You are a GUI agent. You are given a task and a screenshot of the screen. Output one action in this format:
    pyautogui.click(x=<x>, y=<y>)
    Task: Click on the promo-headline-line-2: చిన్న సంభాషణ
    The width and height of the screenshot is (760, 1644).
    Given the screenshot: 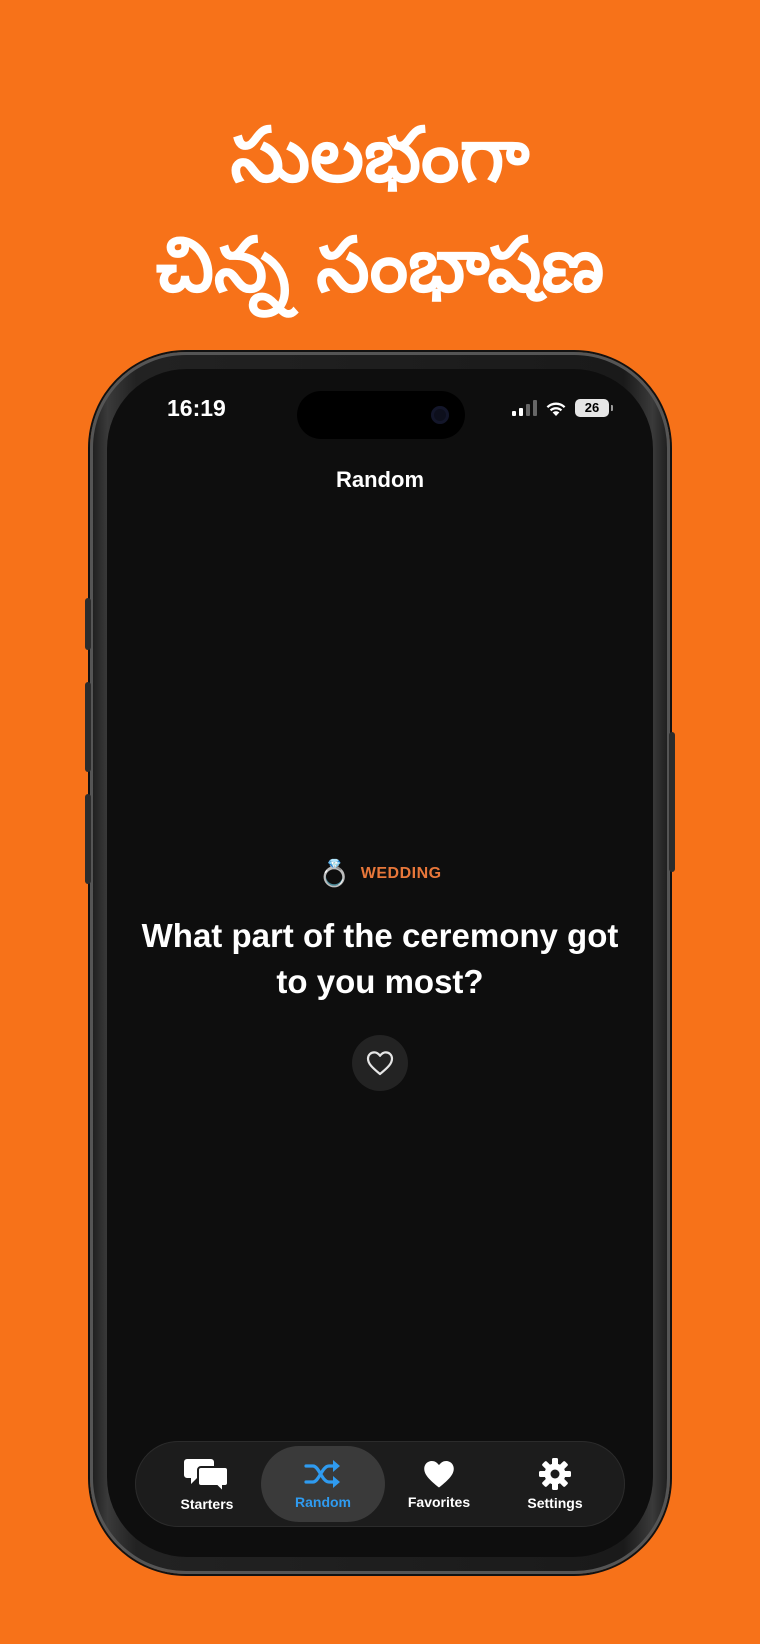 What is the action you would take?
    pyautogui.click(x=380, y=264)
    